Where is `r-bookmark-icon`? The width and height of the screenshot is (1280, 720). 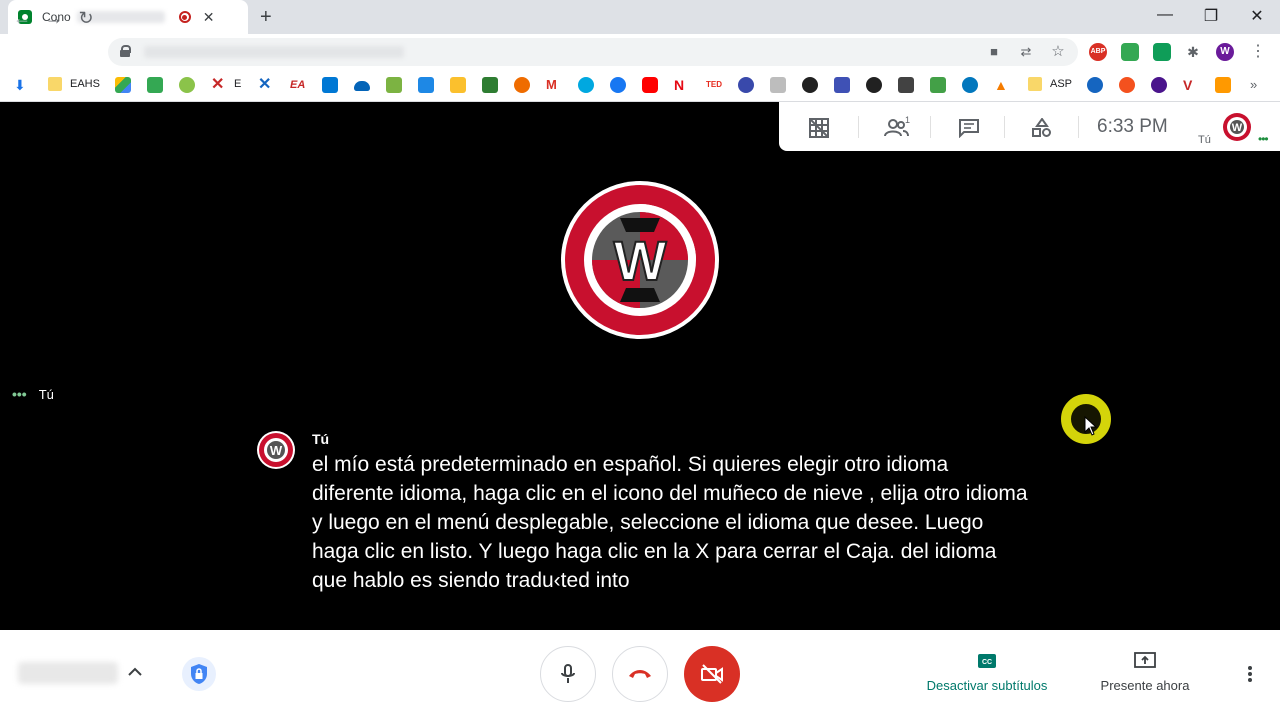 r-bookmark-icon is located at coordinates (810, 85).